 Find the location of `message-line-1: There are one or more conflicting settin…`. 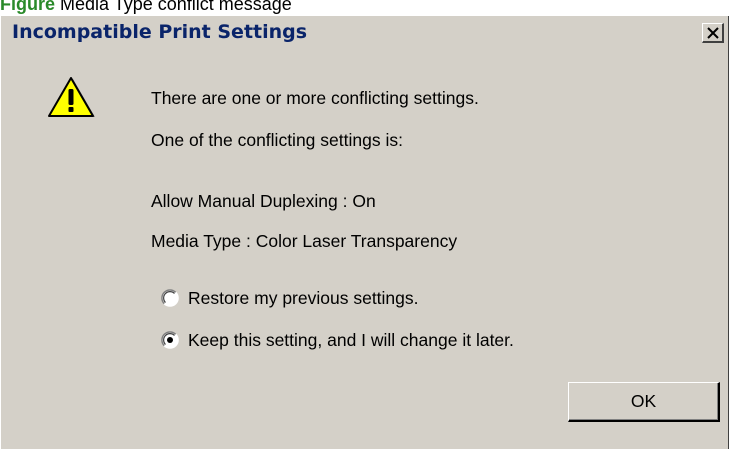

message-line-1: There are one or more conflicting settin… is located at coordinates (315, 98).